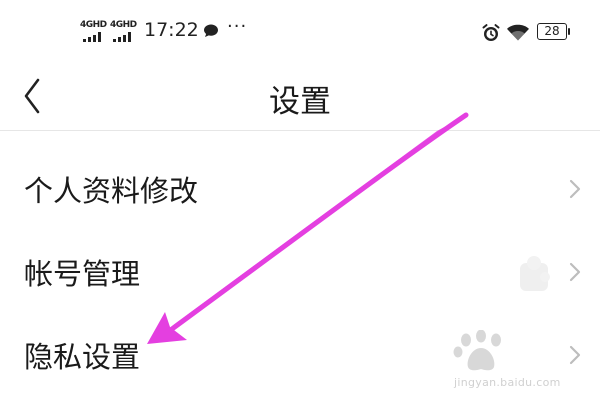 The height and width of the screenshot is (402, 600). What do you see at coordinates (535, 273) in the screenshot?
I see `avatar` at bounding box center [535, 273].